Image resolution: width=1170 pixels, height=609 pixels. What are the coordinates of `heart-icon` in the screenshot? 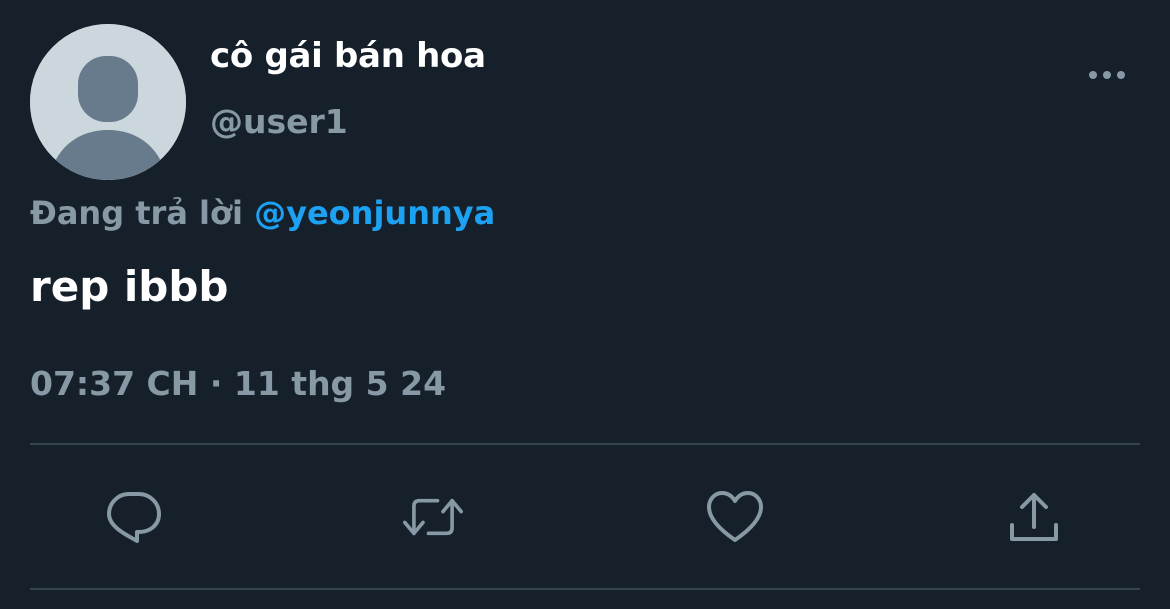 It's located at (735, 516).